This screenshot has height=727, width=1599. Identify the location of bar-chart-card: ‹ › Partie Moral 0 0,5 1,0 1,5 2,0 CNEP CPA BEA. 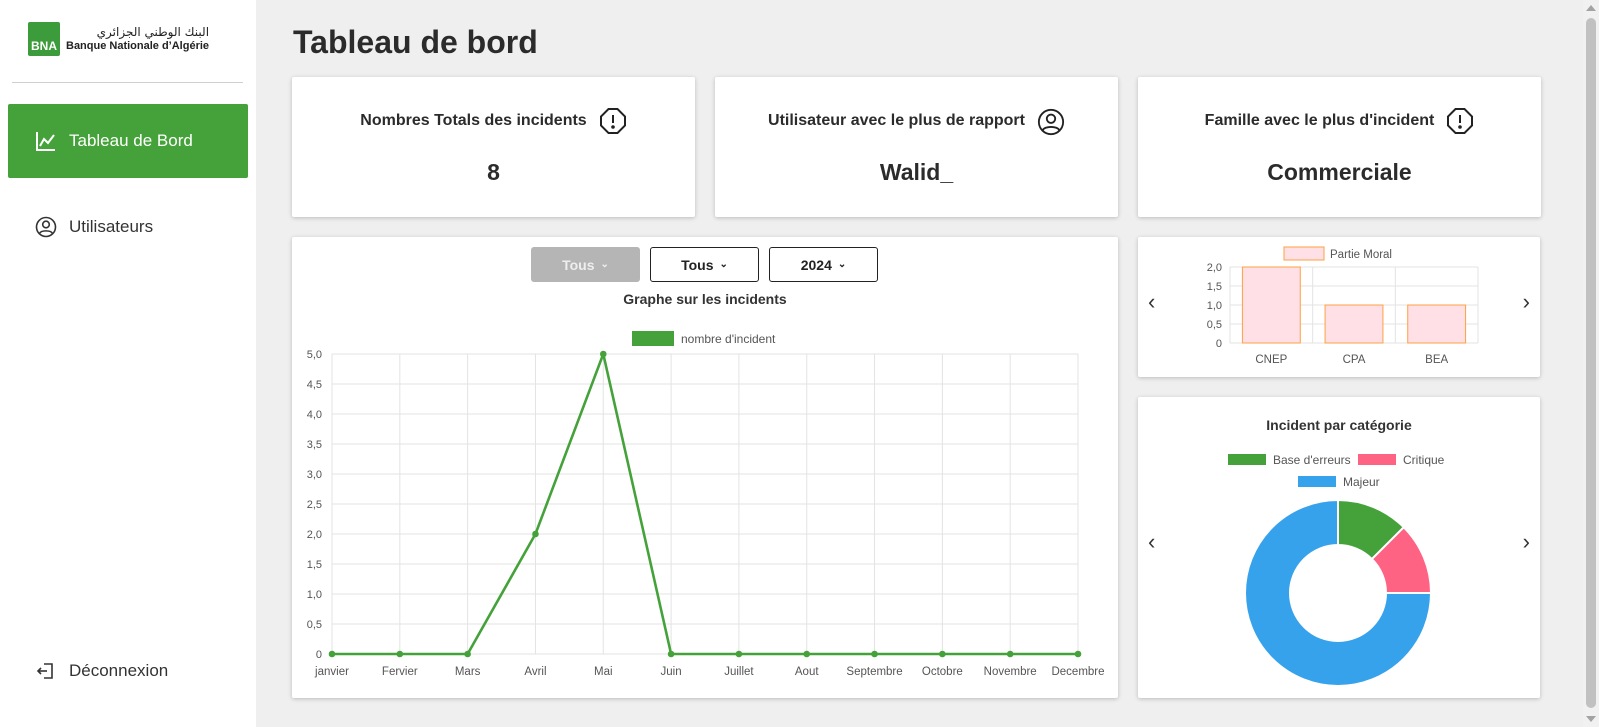
(1339, 307).